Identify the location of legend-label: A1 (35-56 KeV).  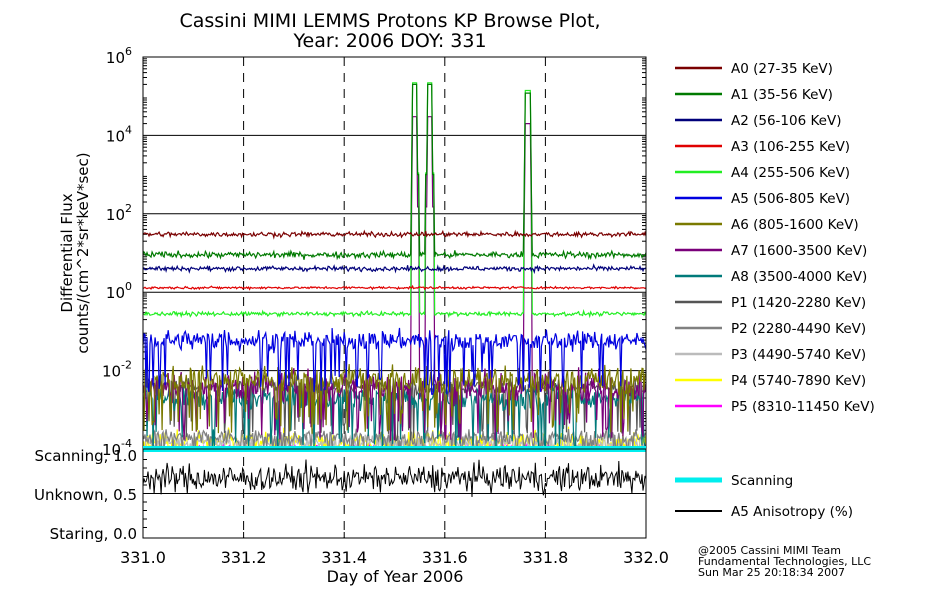
(782, 95).